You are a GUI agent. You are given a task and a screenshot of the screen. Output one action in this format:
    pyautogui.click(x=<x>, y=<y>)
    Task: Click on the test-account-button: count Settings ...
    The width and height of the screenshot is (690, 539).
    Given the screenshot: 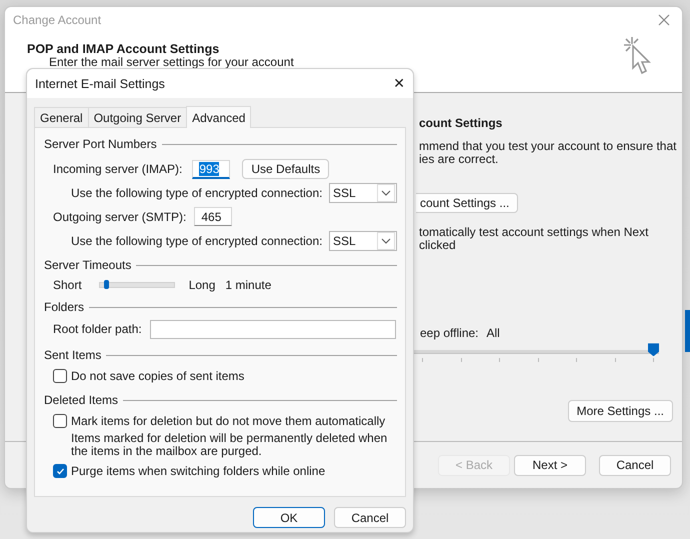 What is the action you would take?
    pyautogui.click(x=467, y=203)
    